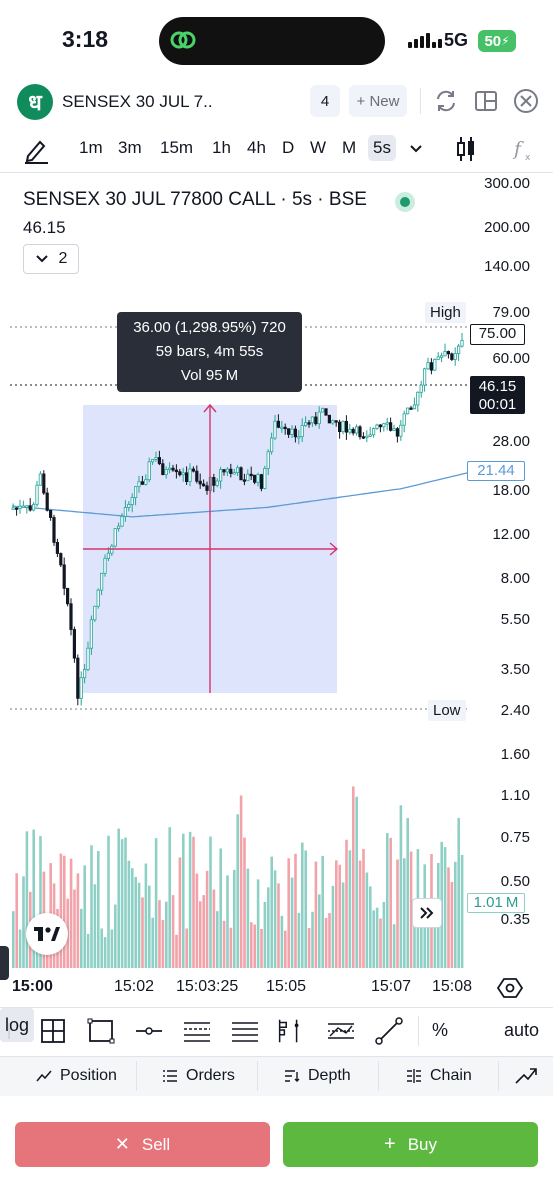 Image resolution: width=553 pixels, height=1200 pixels. Describe the element at coordinates (317, 1076) in the screenshot. I see `tab-depth: Depth` at that location.